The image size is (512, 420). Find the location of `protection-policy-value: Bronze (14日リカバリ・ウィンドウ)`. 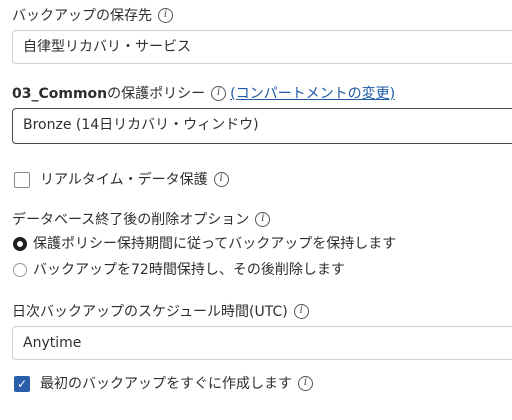

protection-policy-value: Bronze (14日リカバリ・ウィンドウ) is located at coordinates (141, 125).